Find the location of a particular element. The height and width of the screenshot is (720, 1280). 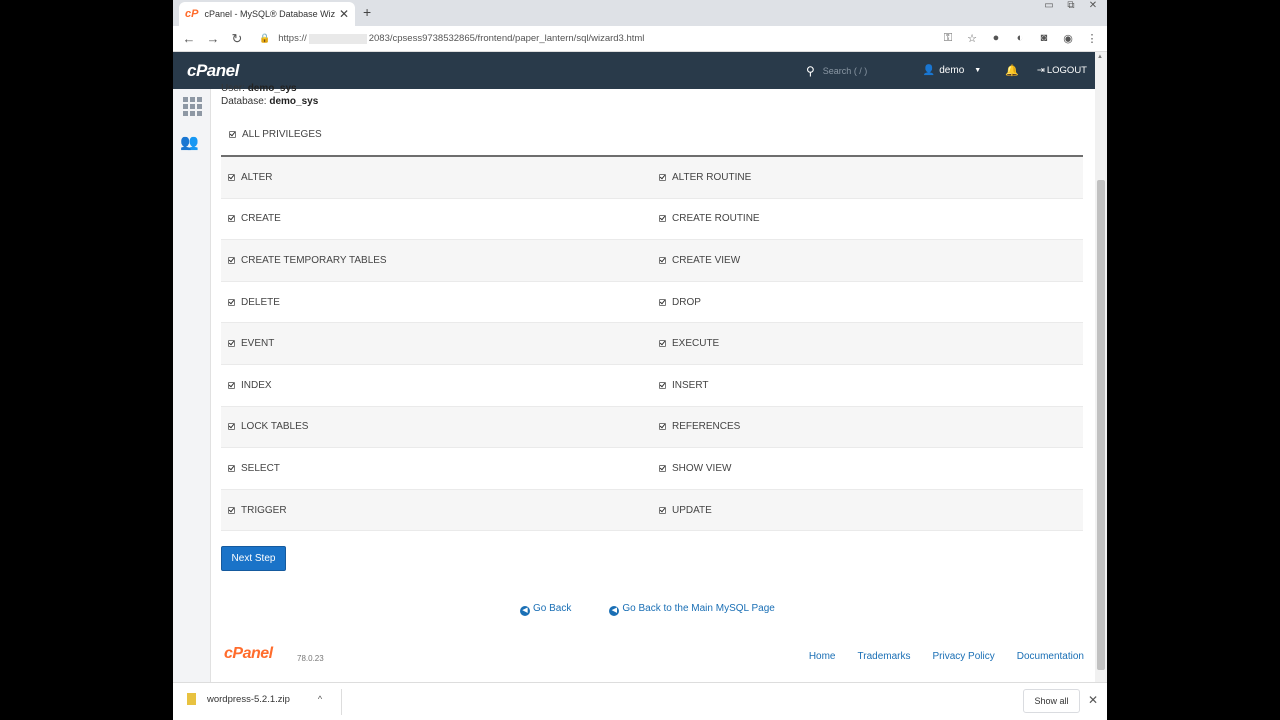

privilege-checkbox: UPDATE is located at coordinates (867, 510).